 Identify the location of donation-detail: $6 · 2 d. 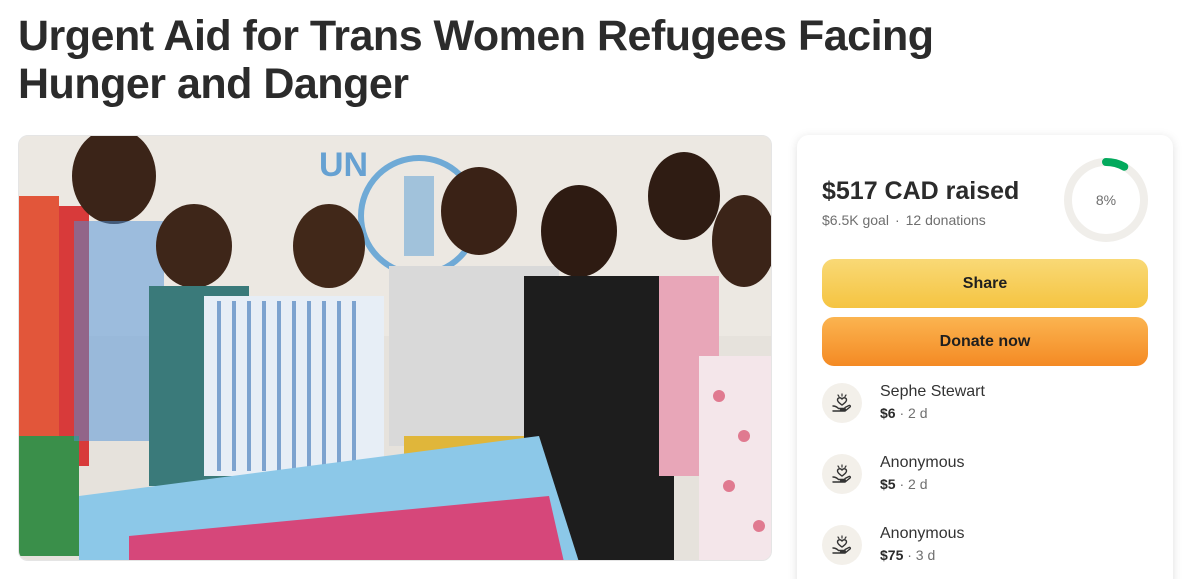
(903, 413).